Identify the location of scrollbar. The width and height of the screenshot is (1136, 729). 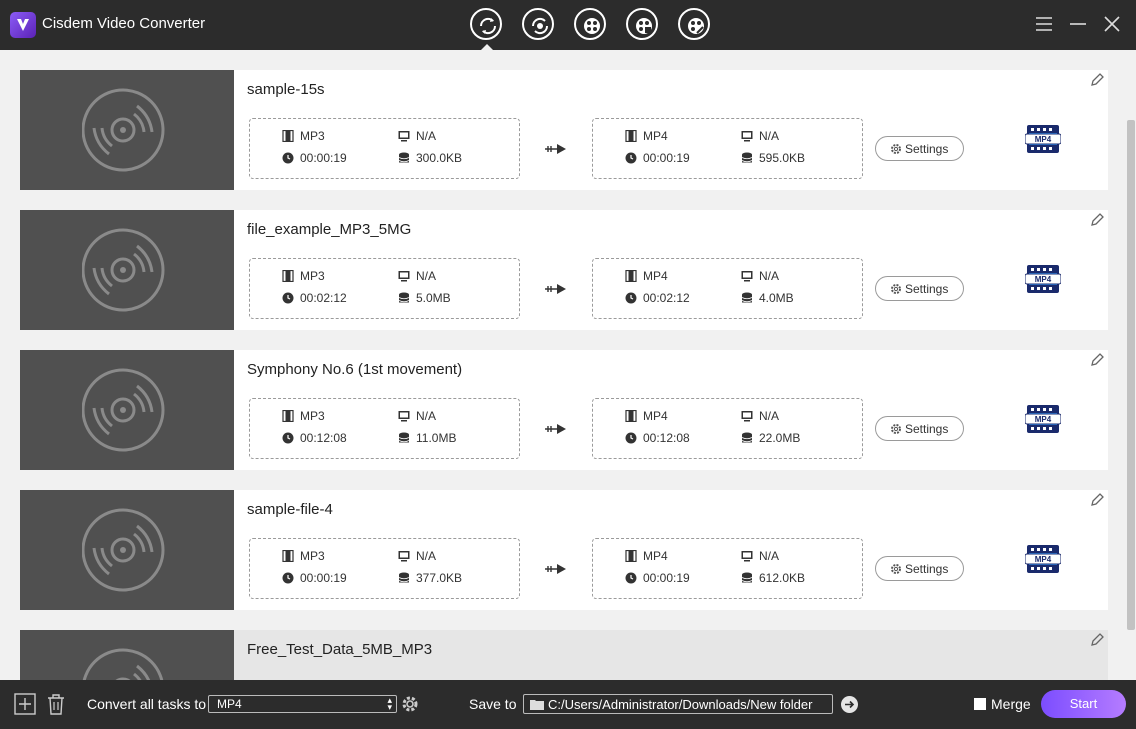
(1131, 375).